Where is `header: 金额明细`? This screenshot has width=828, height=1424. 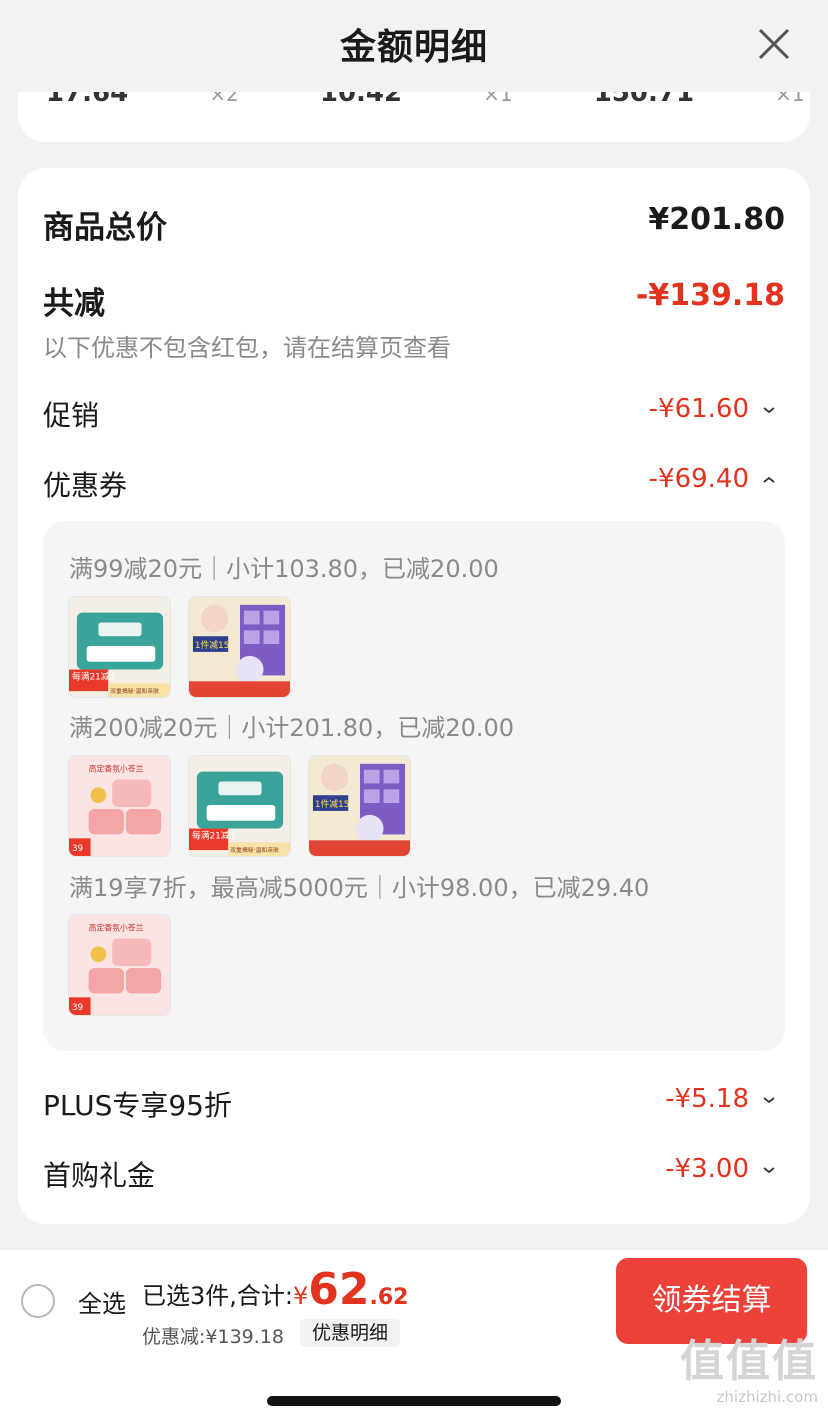 header: 金额明细 is located at coordinates (414, 46).